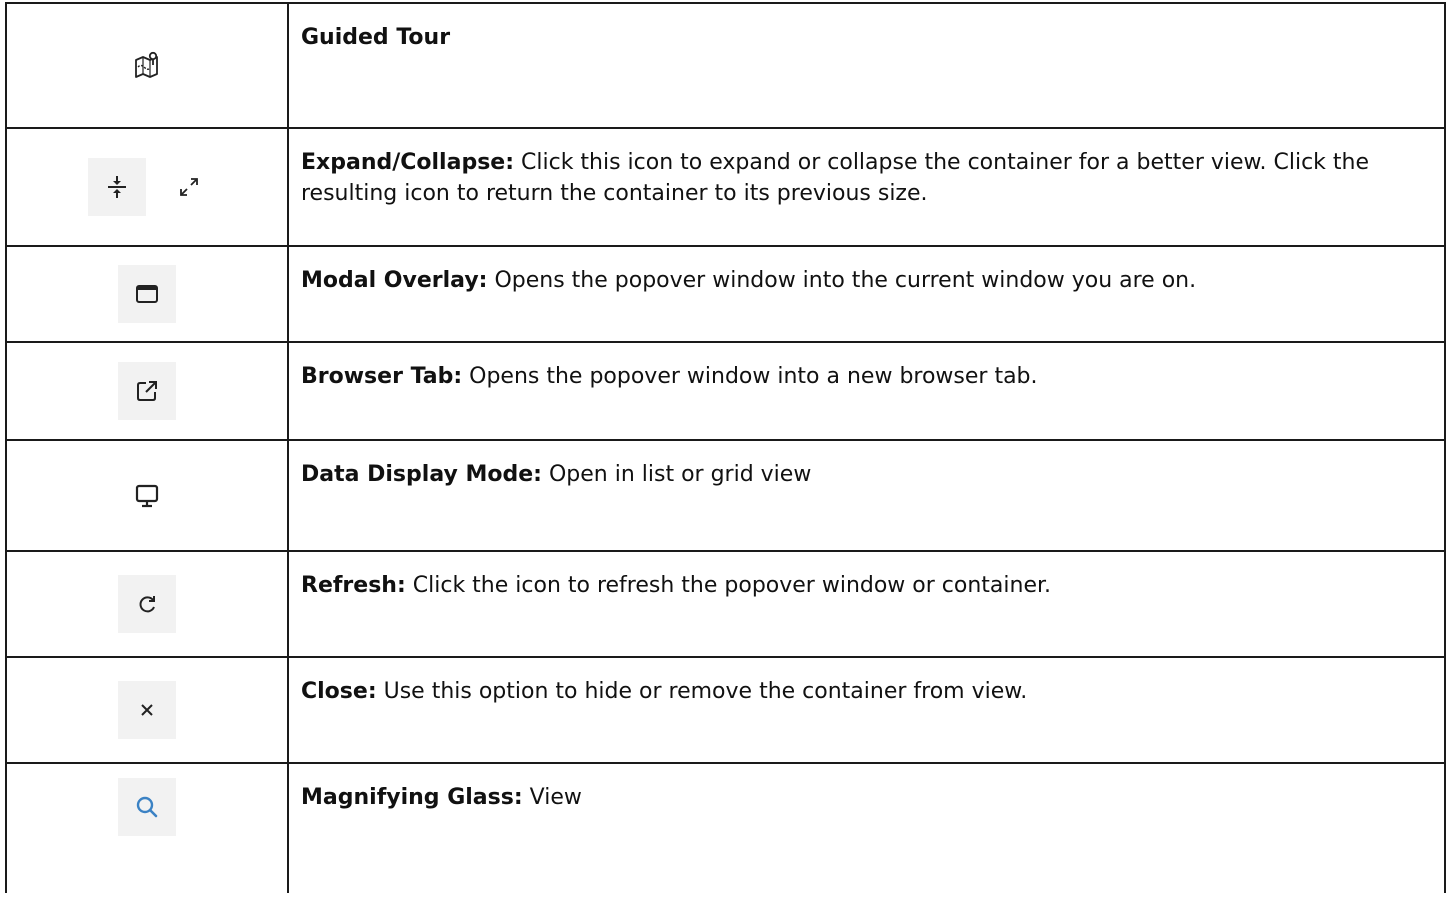 The height and width of the screenshot is (909, 1449). I want to click on collapse-arrows-icon, so click(117, 187).